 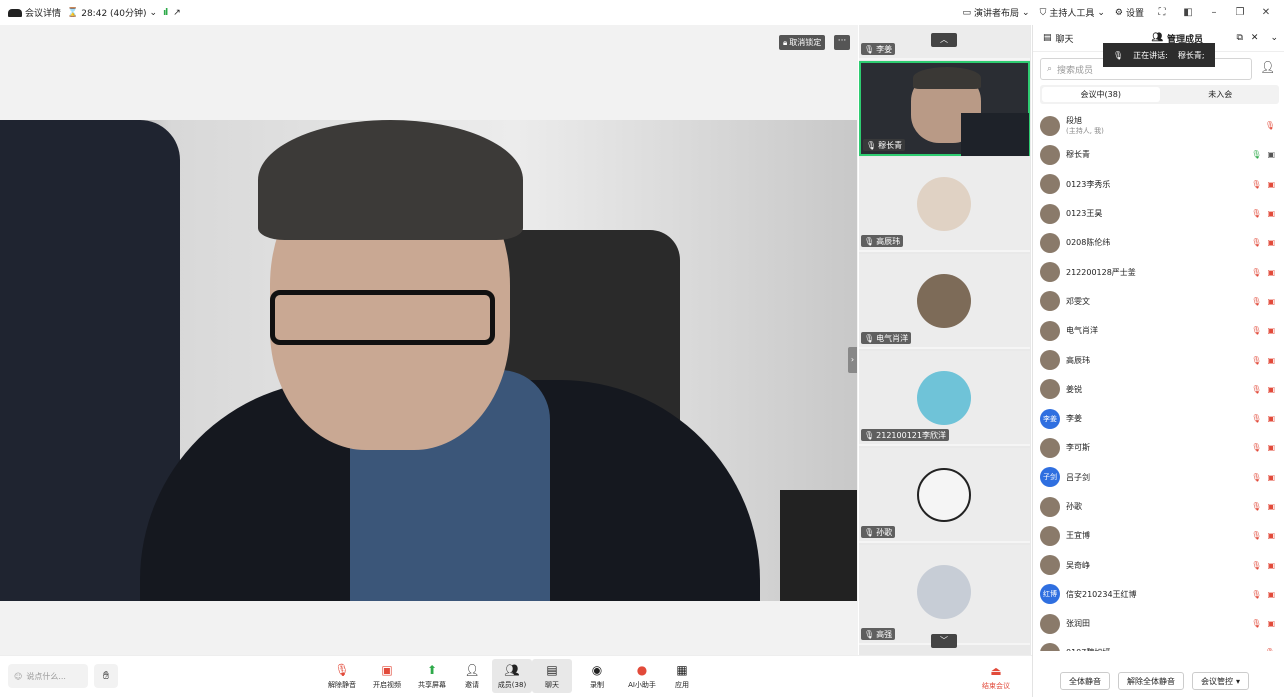 What do you see at coordinates (432, 676) in the screenshot?
I see `share-screen-button: ⬆ 共享屏幕` at bounding box center [432, 676].